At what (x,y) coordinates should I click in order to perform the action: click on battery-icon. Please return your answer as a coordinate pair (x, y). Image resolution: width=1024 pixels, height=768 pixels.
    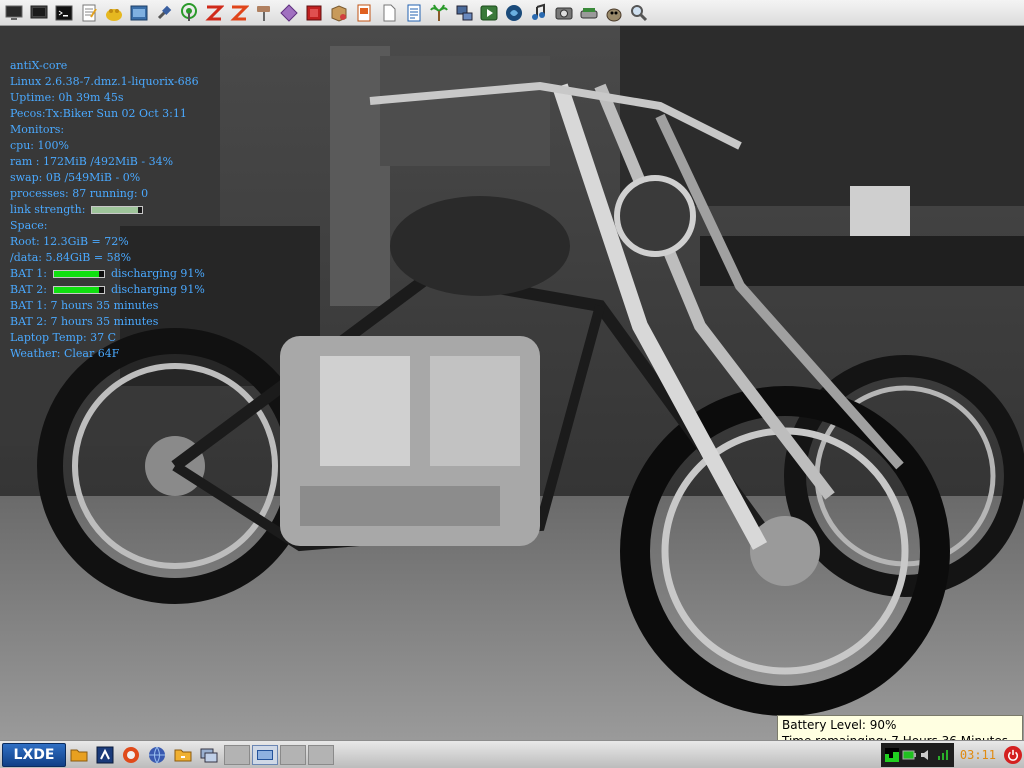
    Looking at the image, I should click on (909, 755).